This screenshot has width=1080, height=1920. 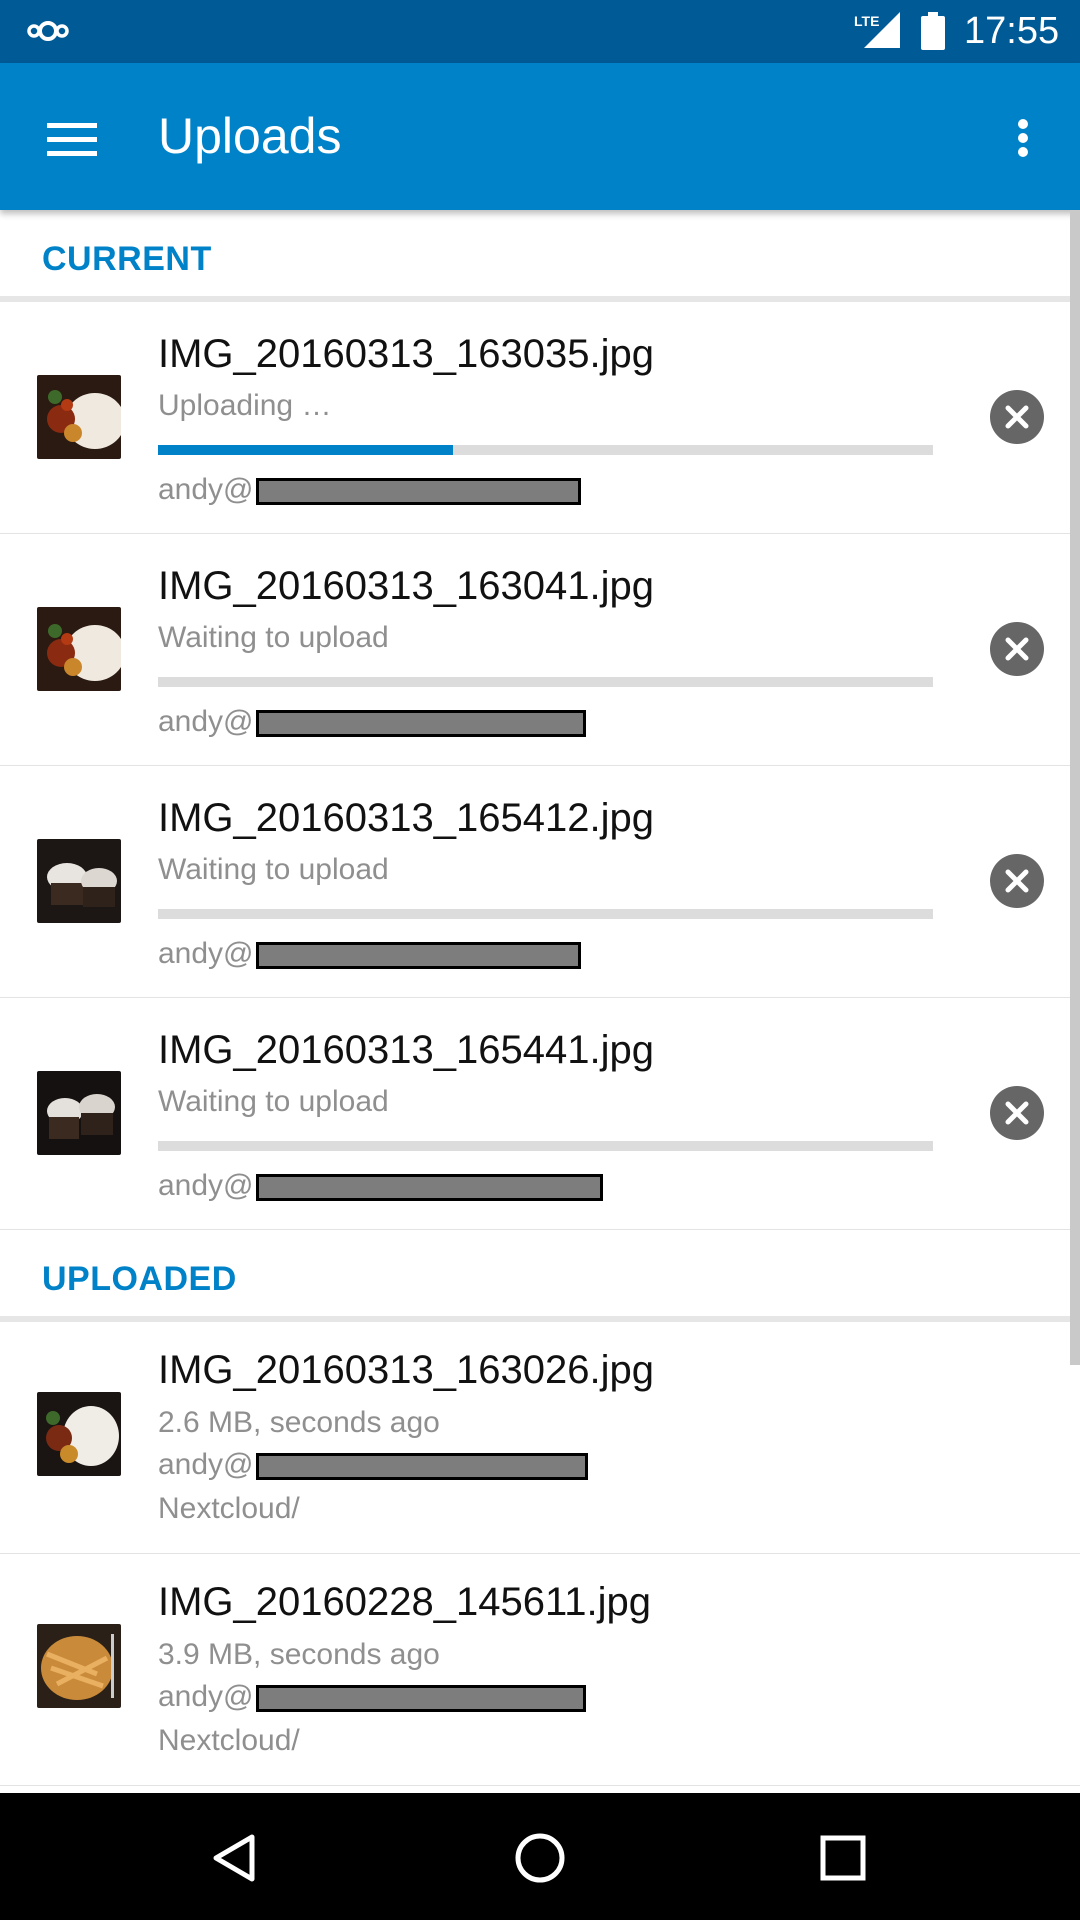 I want to click on file-name: IMG_20160313_163026.jpg, so click(x=406, y=1370).